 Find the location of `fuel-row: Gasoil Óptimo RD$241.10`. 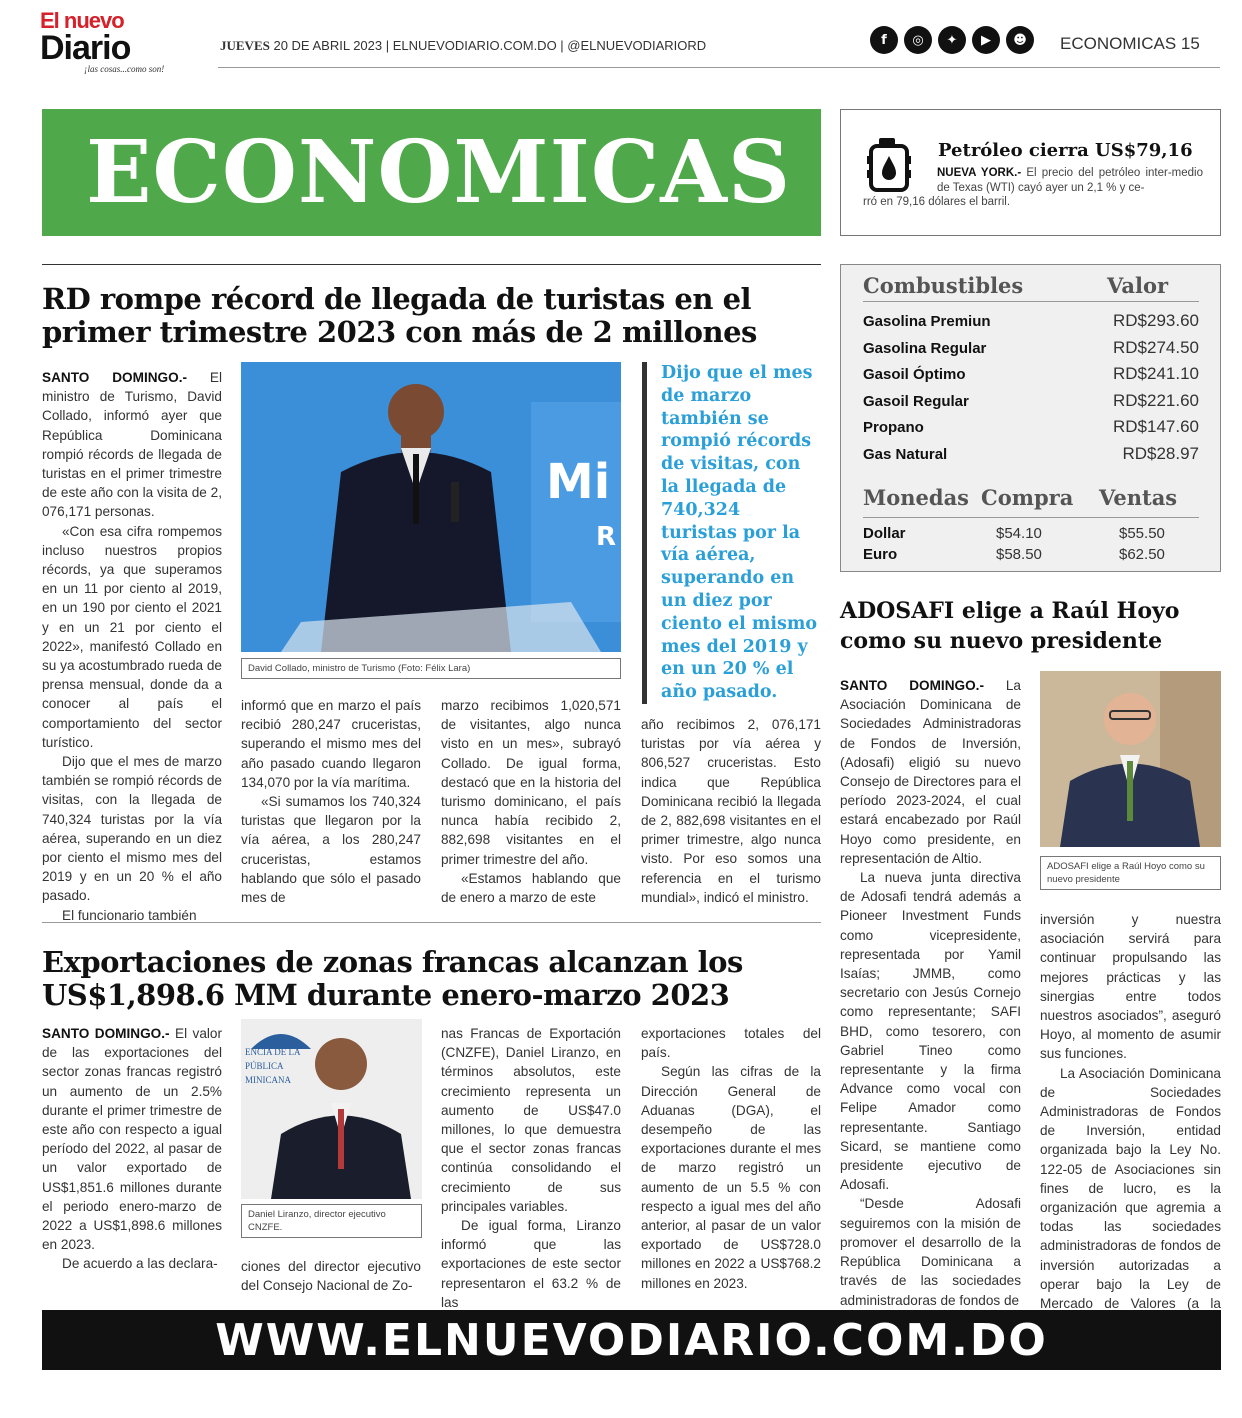

fuel-row: Gasoil Óptimo RD$241.10 is located at coordinates (1031, 375).